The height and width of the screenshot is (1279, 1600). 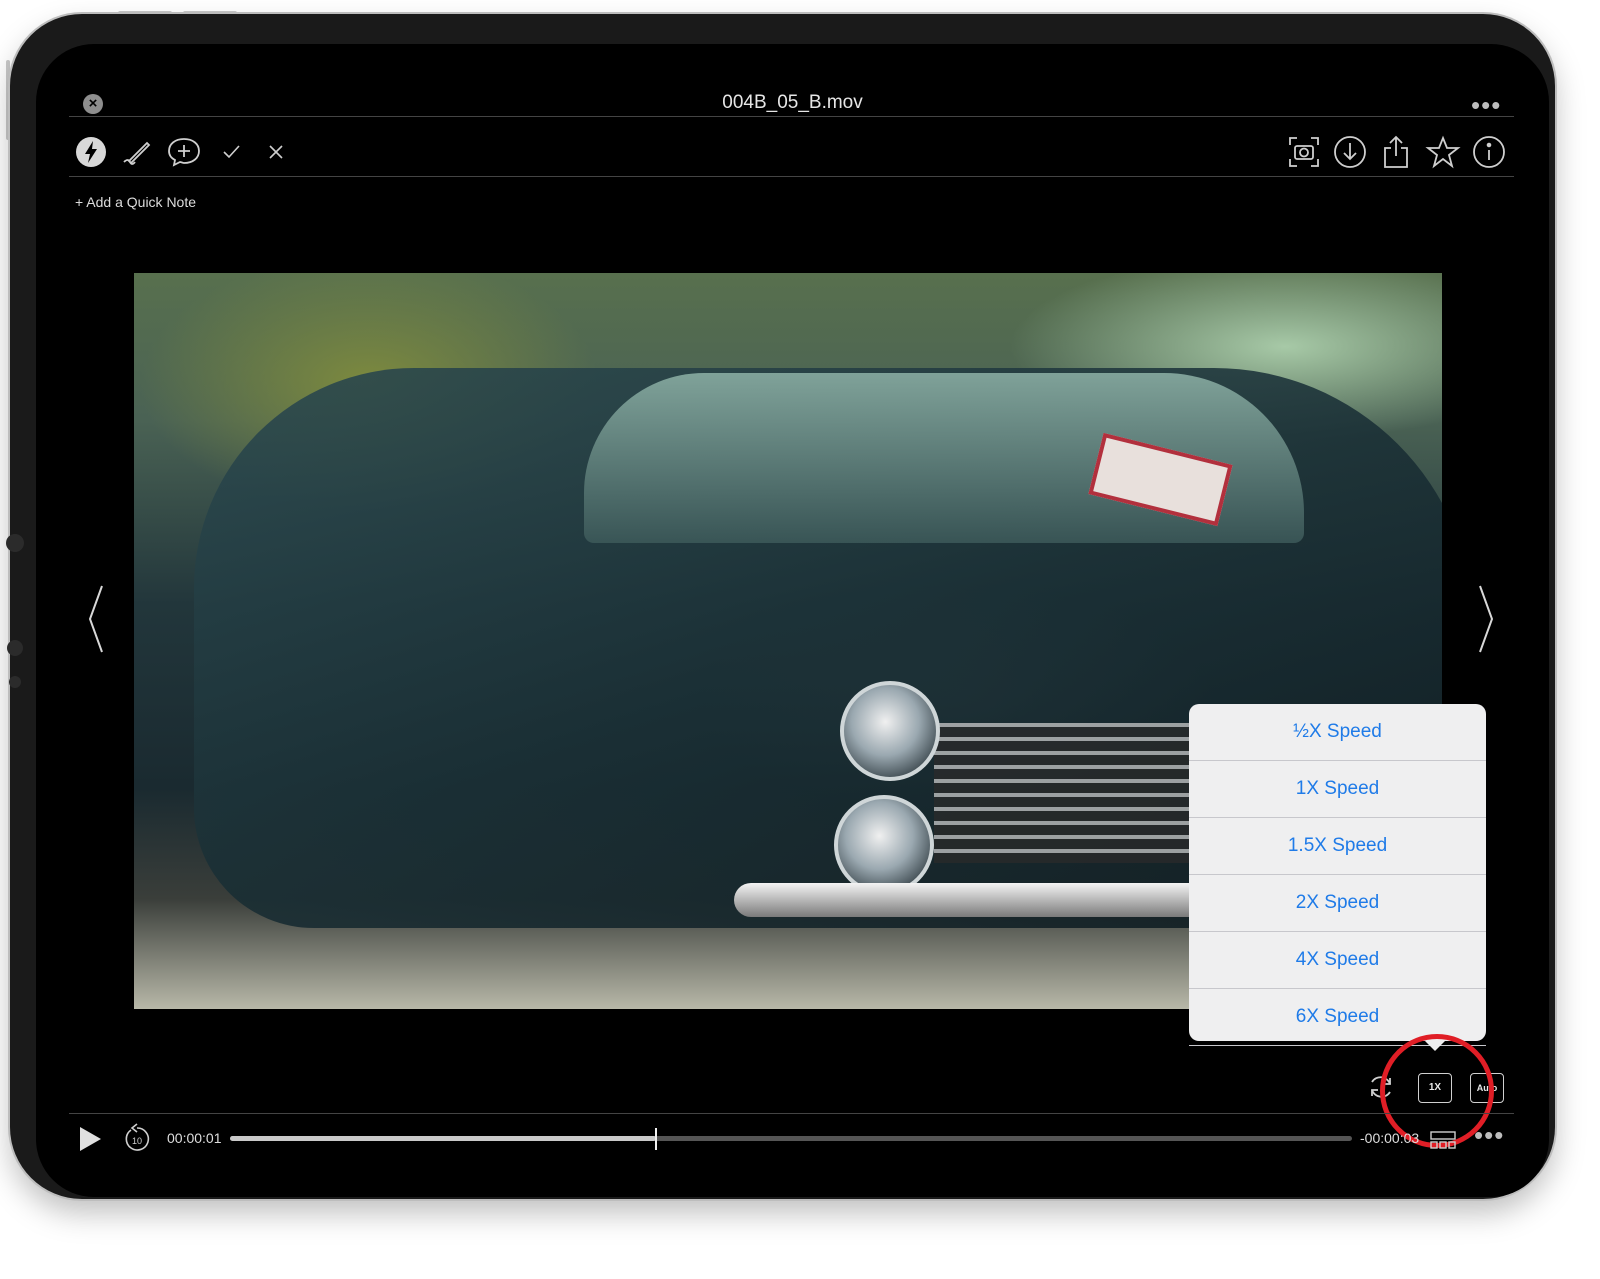 What do you see at coordinates (137, 1141) in the screenshot?
I see `svg-text: 10` at bounding box center [137, 1141].